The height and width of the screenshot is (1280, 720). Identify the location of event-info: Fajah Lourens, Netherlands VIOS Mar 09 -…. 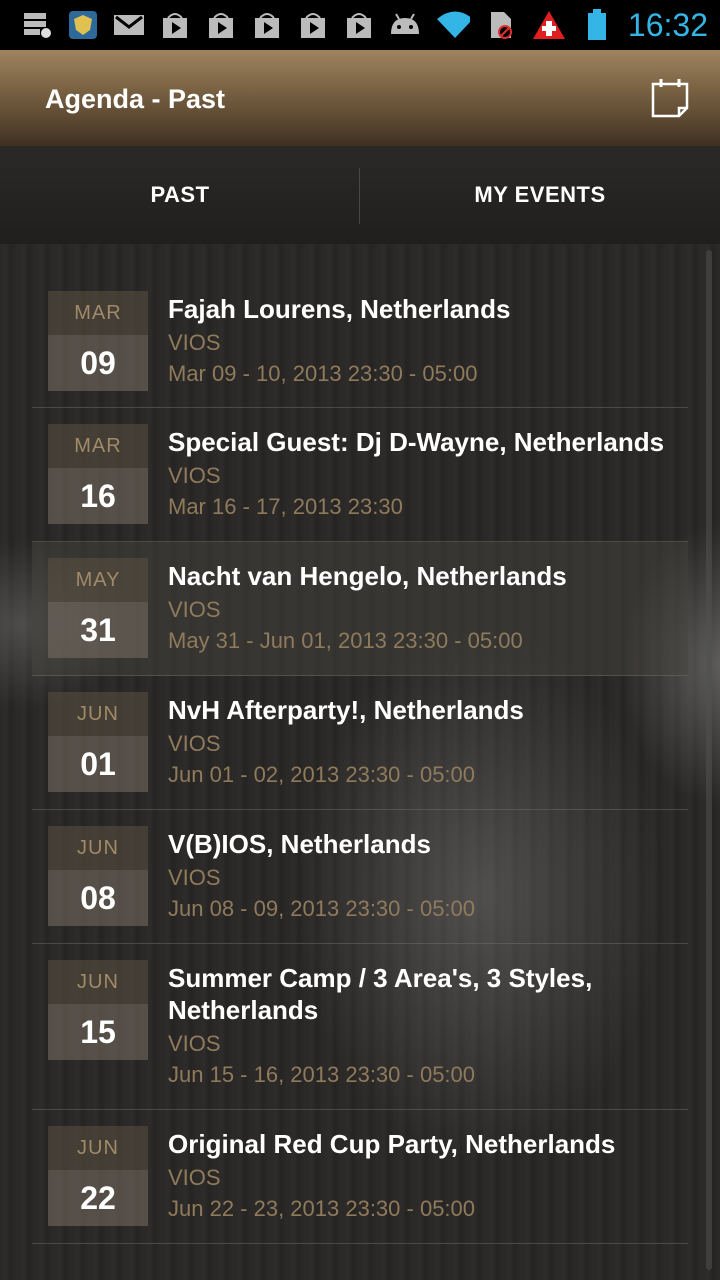
(424, 341).